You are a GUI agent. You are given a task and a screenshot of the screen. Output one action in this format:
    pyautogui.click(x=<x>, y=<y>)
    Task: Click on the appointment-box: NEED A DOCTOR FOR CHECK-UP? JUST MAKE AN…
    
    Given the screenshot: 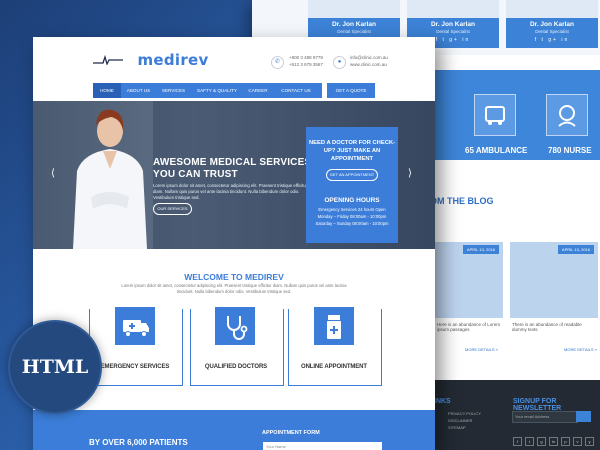 What is the action you would take?
    pyautogui.click(x=352, y=185)
    